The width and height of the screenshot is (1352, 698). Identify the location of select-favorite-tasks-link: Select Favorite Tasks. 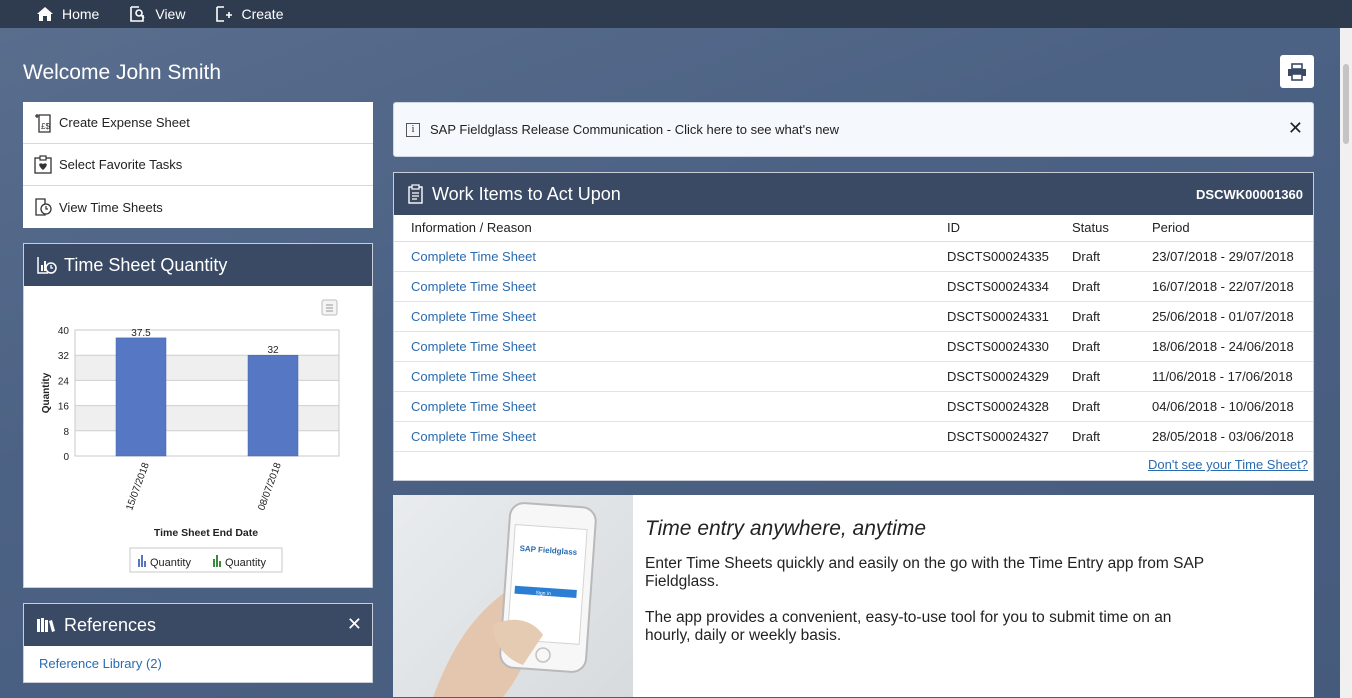
(198, 165).